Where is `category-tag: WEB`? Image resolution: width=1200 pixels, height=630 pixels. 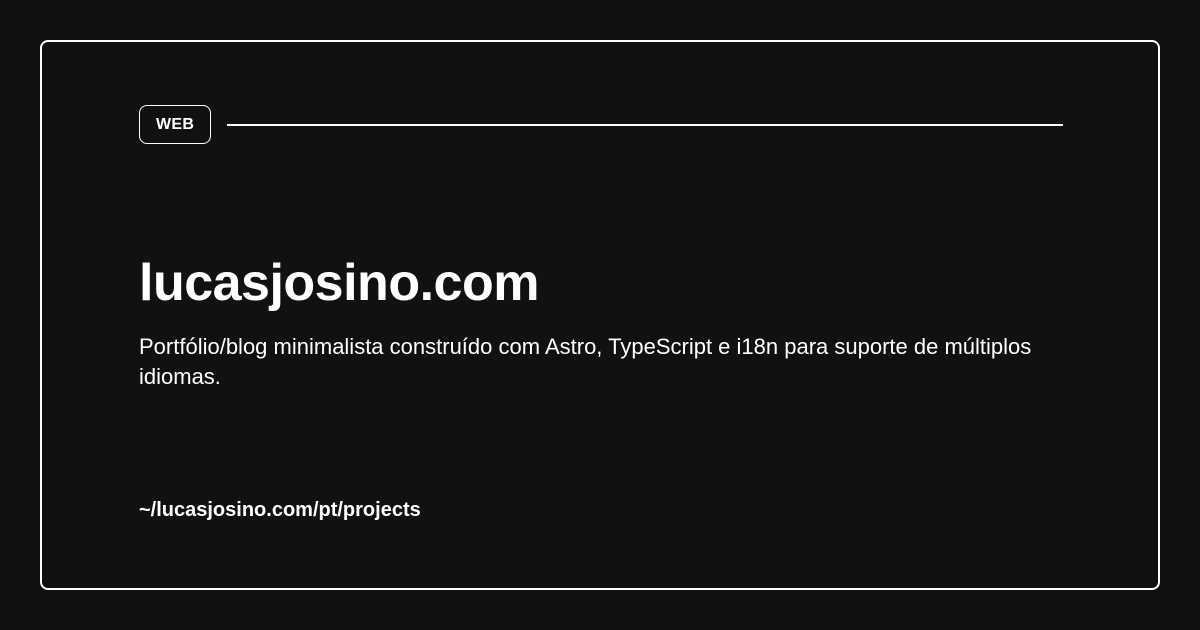
category-tag: WEB is located at coordinates (175, 124).